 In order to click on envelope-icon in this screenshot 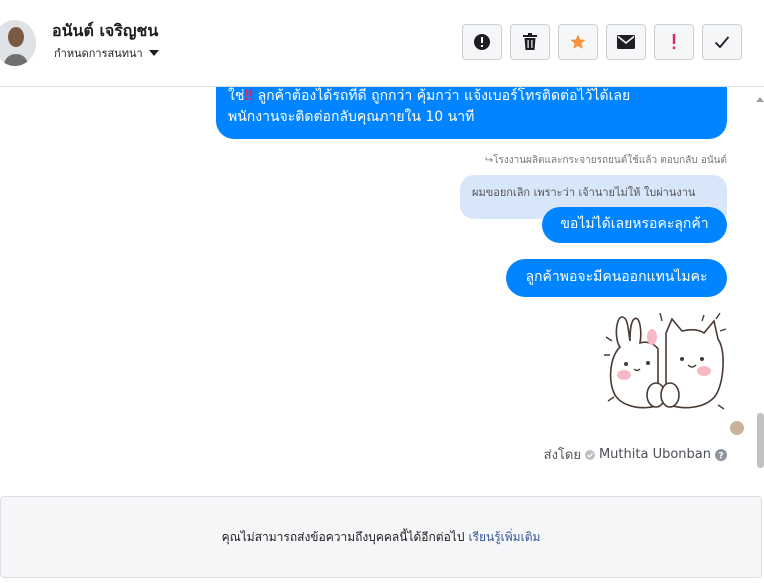, I will do `click(626, 42)`.